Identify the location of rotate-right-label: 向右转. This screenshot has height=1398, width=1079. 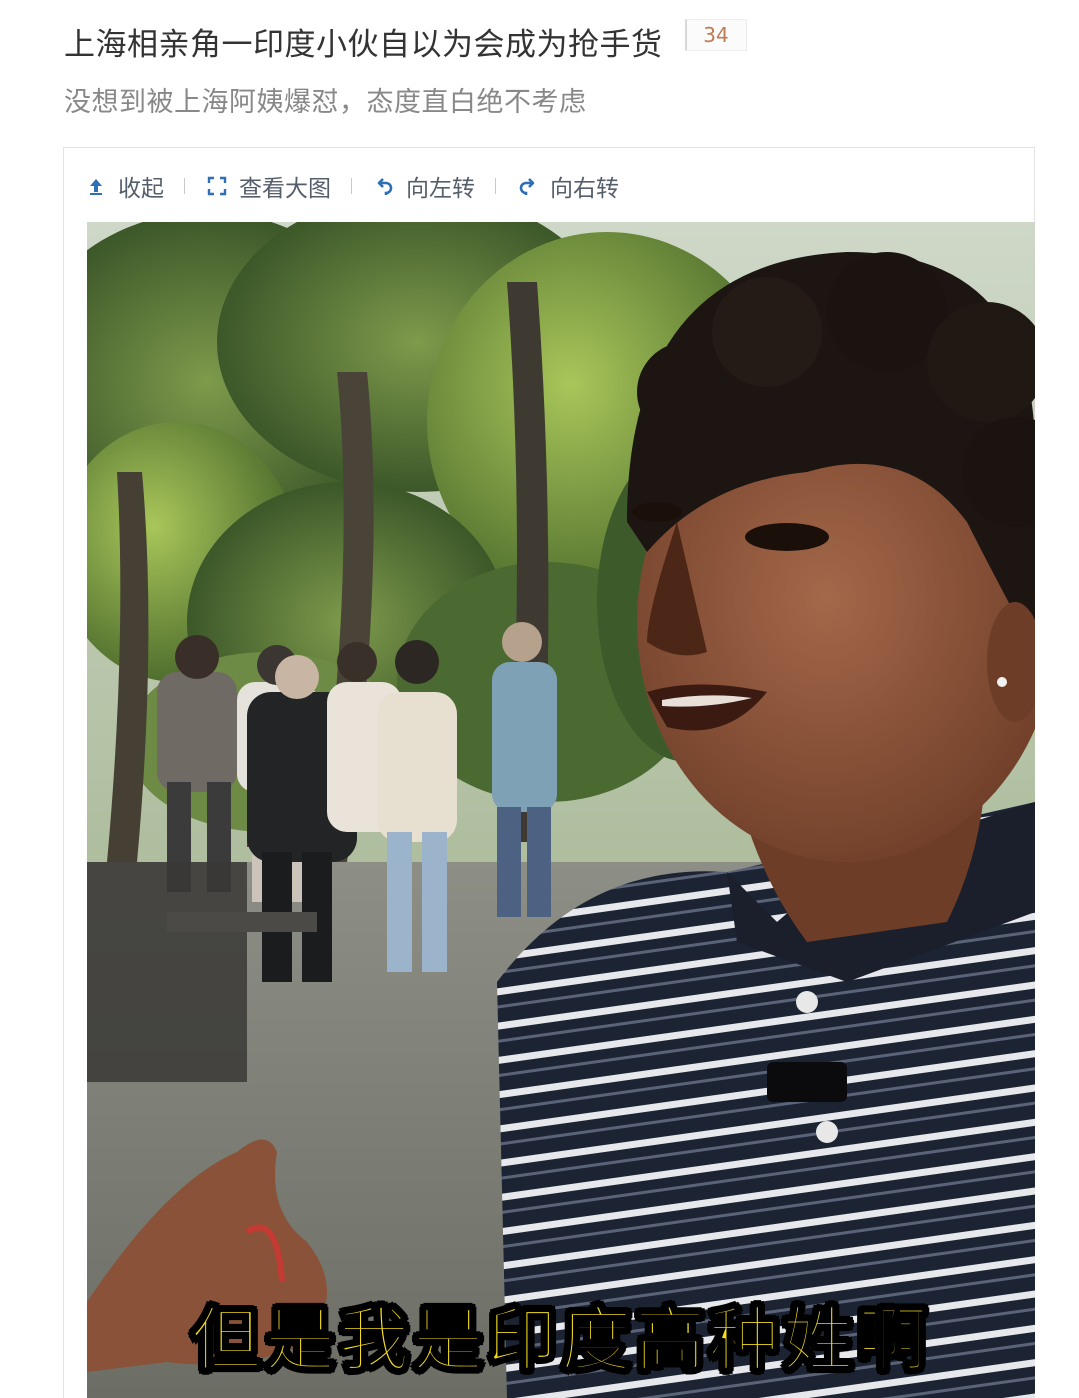
(584, 189).